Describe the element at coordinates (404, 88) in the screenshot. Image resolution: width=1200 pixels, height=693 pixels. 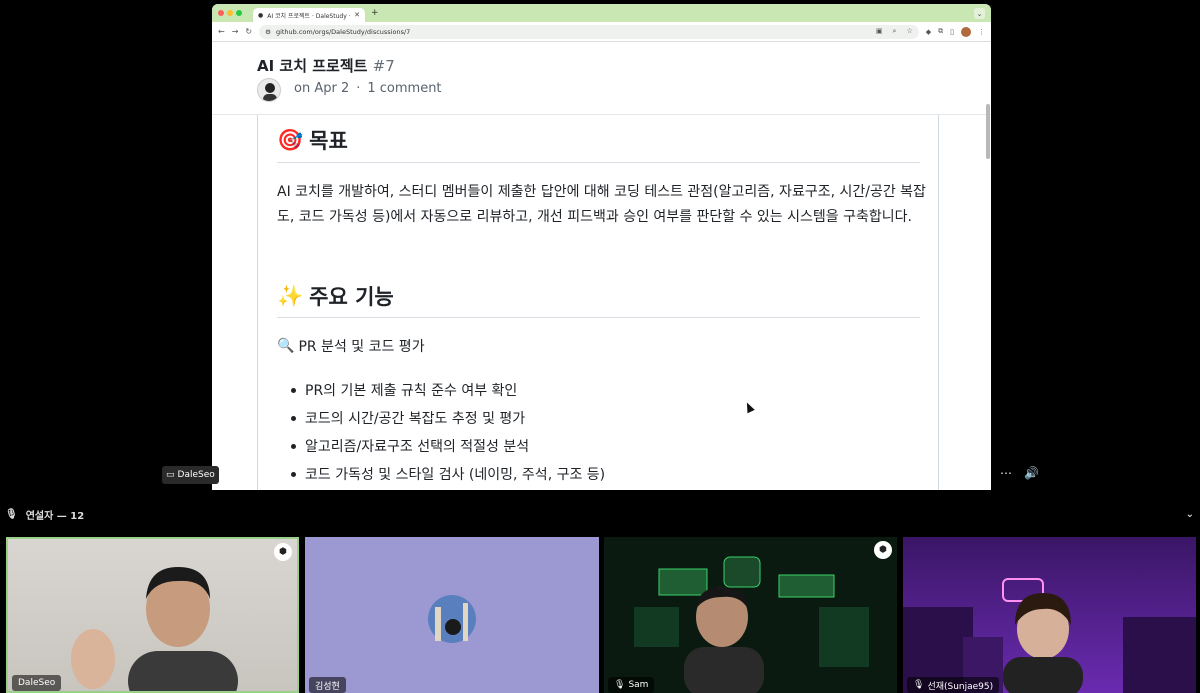
I see `comment-count: 1 comment` at that location.